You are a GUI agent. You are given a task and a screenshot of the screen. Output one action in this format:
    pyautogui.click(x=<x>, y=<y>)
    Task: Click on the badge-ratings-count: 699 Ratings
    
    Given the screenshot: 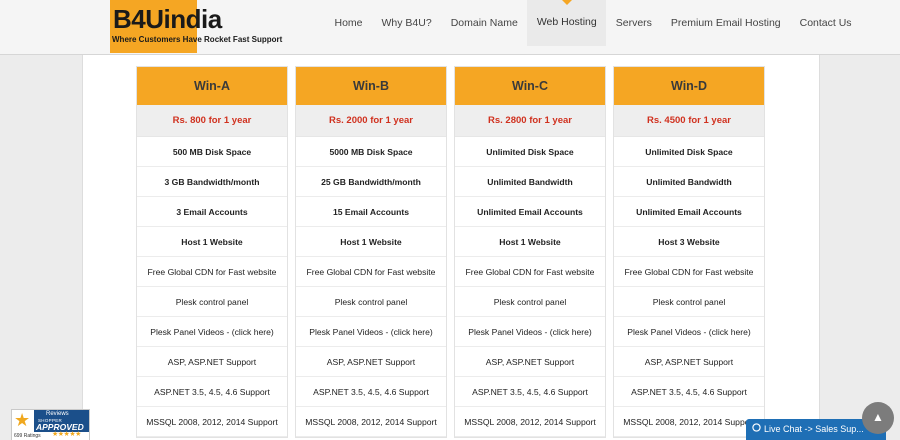 What is the action you would take?
    pyautogui.click(x=27, y=436)
    